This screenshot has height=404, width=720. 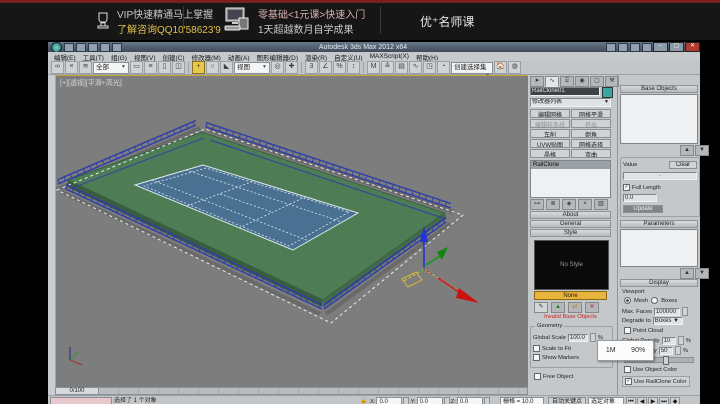 I want to click on use-pivot-center-icon: ◎, so click(x=277, y=67).